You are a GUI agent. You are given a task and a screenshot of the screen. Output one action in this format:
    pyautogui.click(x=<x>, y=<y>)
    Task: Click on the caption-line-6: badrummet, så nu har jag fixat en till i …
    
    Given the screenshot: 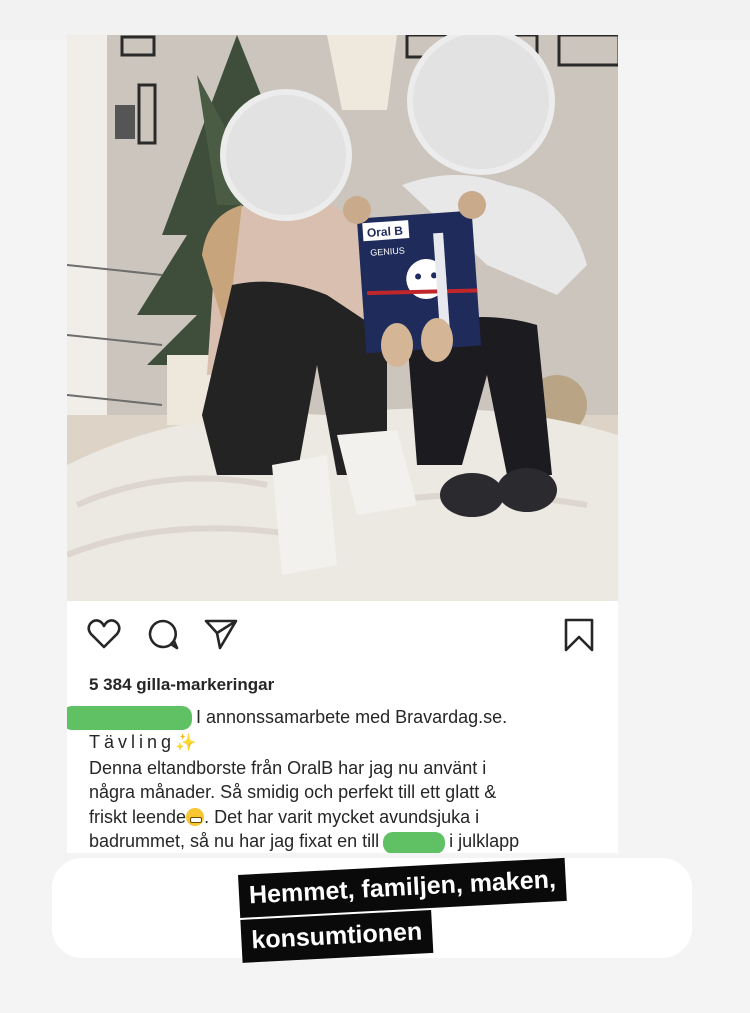 What is the action you would take?
    pyautogui.click(x=349, y=841)
    